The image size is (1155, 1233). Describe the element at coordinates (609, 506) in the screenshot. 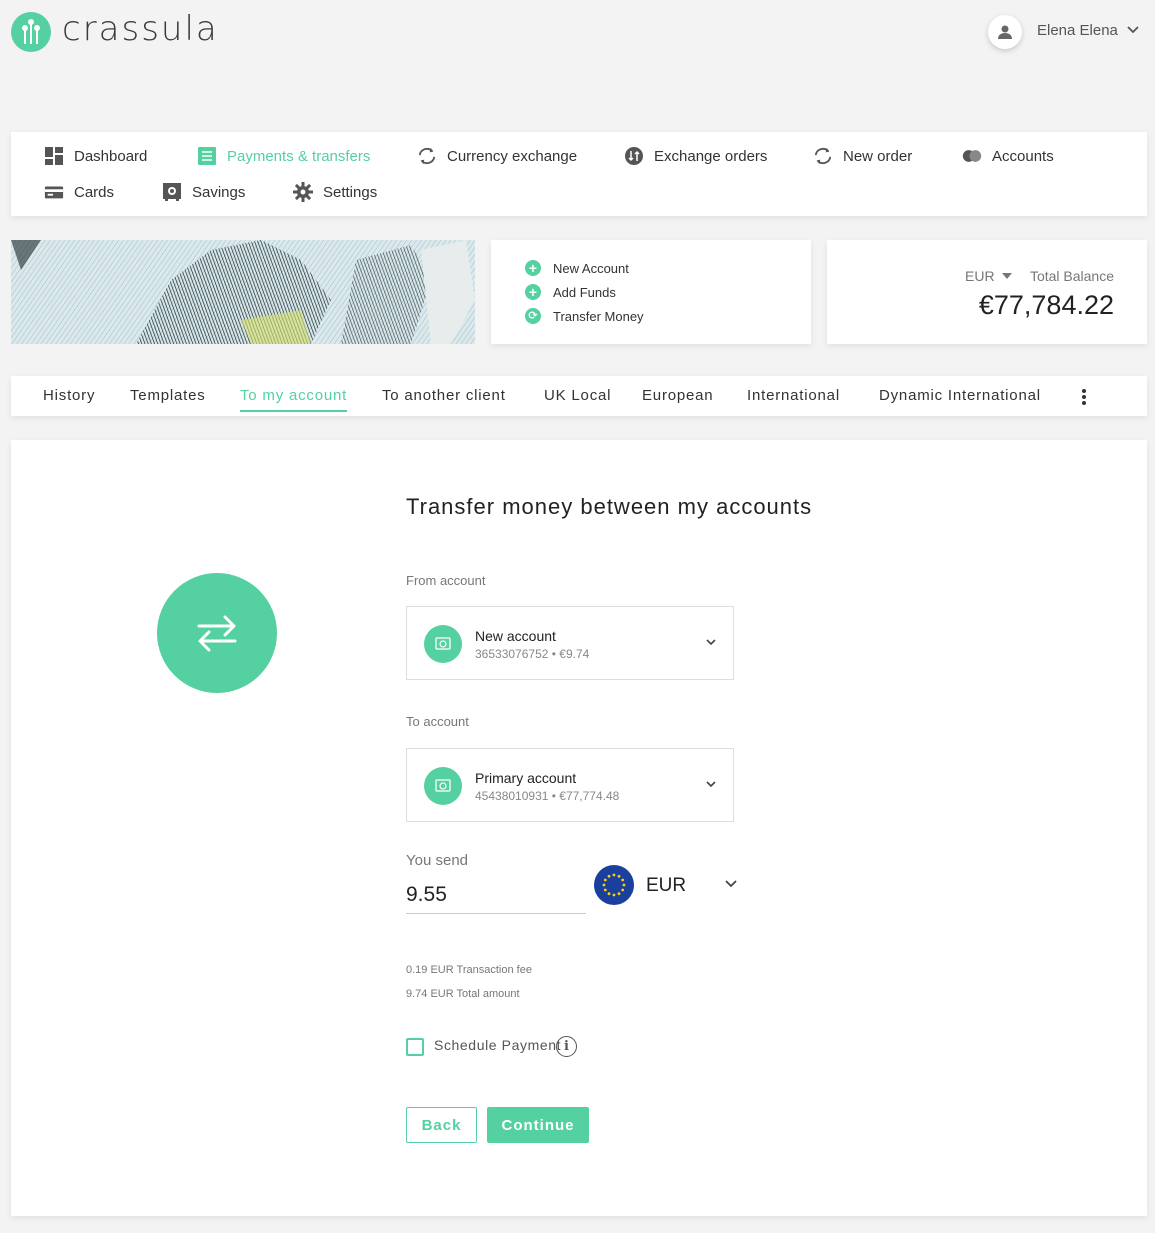

I see `page-title: Transfer money between my accounts` at that location.